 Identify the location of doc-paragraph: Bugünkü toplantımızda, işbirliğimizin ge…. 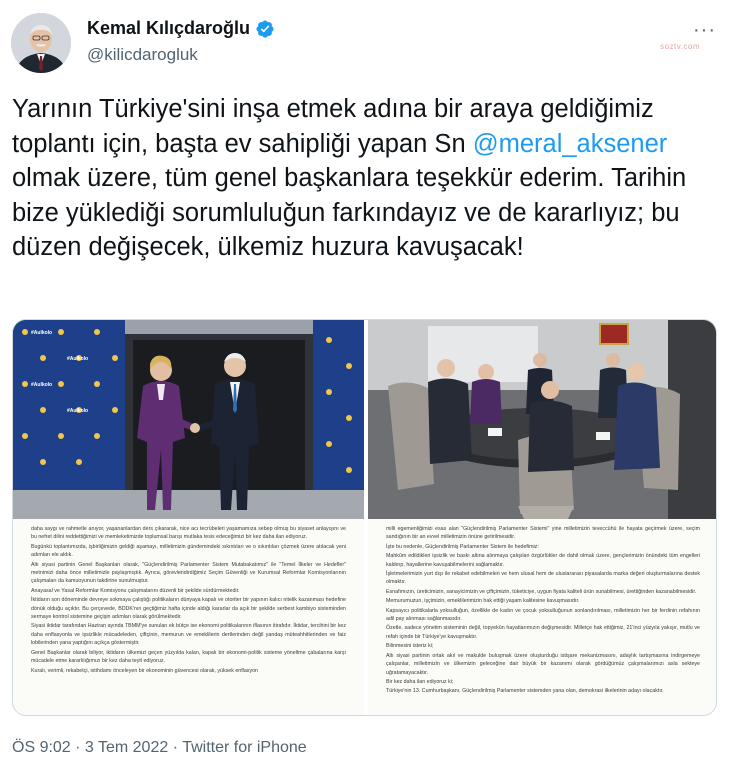
(188, 551).